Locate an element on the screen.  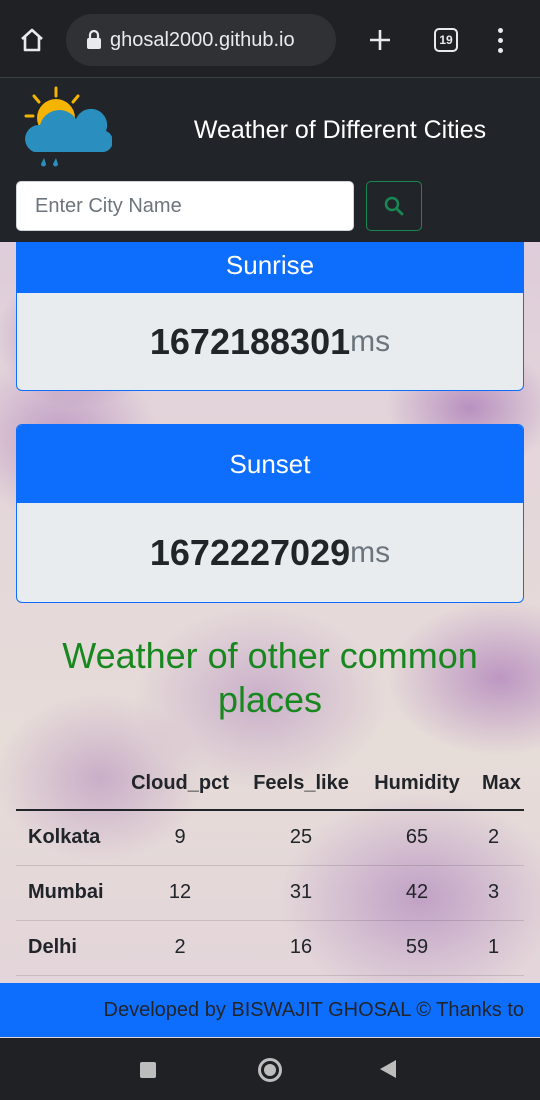
browser-toolbar: ghosal2000.github.io 19 is located at coordinates (270, 39).